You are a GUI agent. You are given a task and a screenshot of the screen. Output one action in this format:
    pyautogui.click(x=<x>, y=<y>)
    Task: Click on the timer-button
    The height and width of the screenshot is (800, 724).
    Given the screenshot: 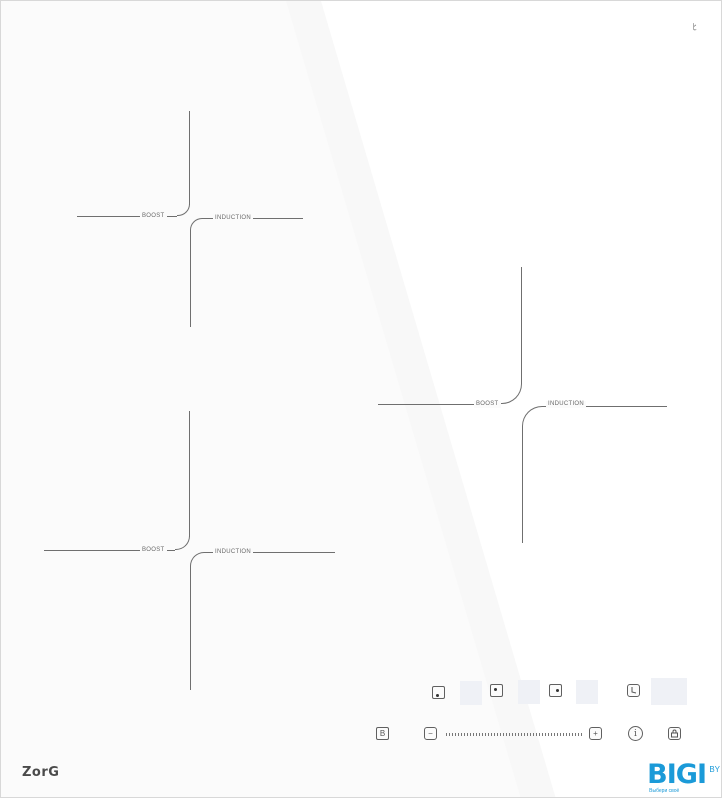 What is the action you would take?
    pyautogui.click(x=633, y=690)
    